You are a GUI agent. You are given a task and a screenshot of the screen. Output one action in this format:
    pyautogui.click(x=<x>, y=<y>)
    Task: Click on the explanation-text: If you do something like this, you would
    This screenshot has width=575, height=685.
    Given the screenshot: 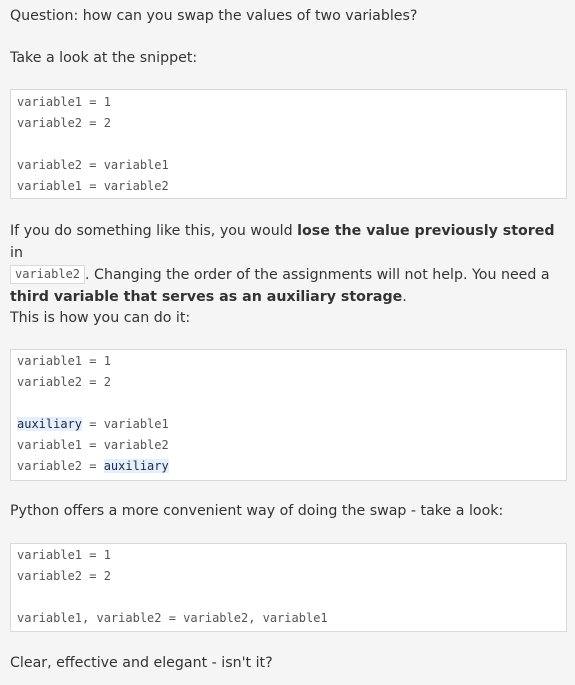 What is the action you would take?
    pyautogui.click(x=154, y=231)
    